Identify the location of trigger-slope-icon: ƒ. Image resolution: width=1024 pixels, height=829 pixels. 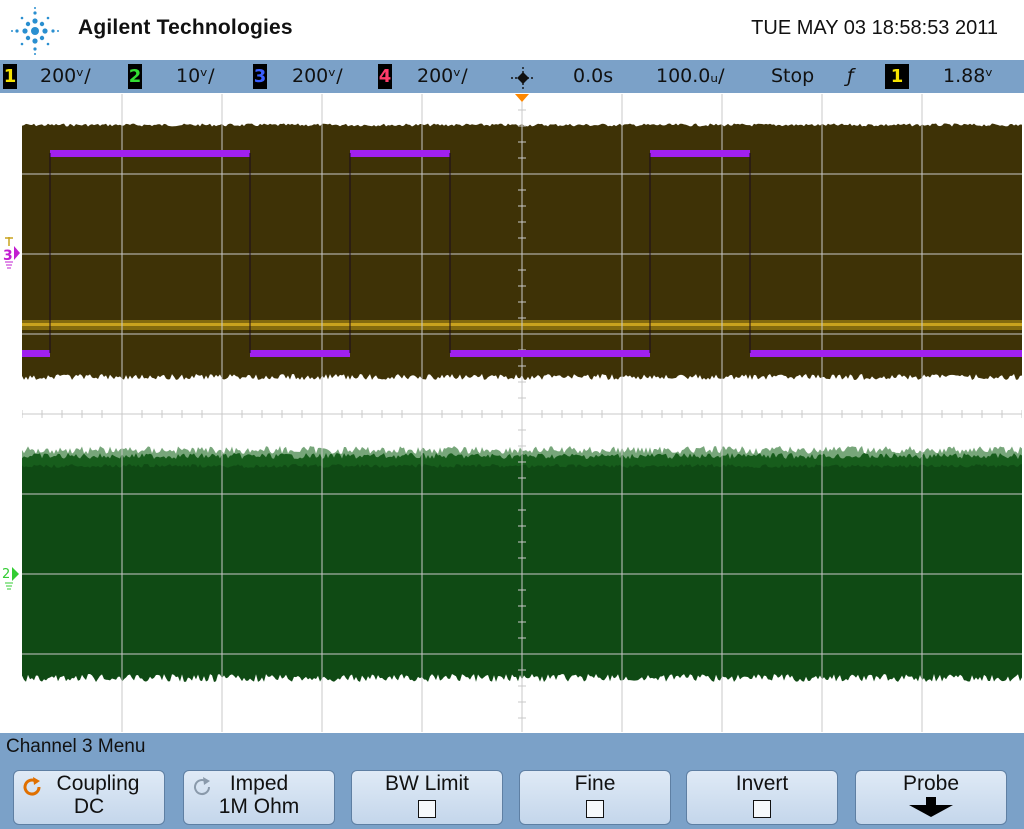
(850, 76).